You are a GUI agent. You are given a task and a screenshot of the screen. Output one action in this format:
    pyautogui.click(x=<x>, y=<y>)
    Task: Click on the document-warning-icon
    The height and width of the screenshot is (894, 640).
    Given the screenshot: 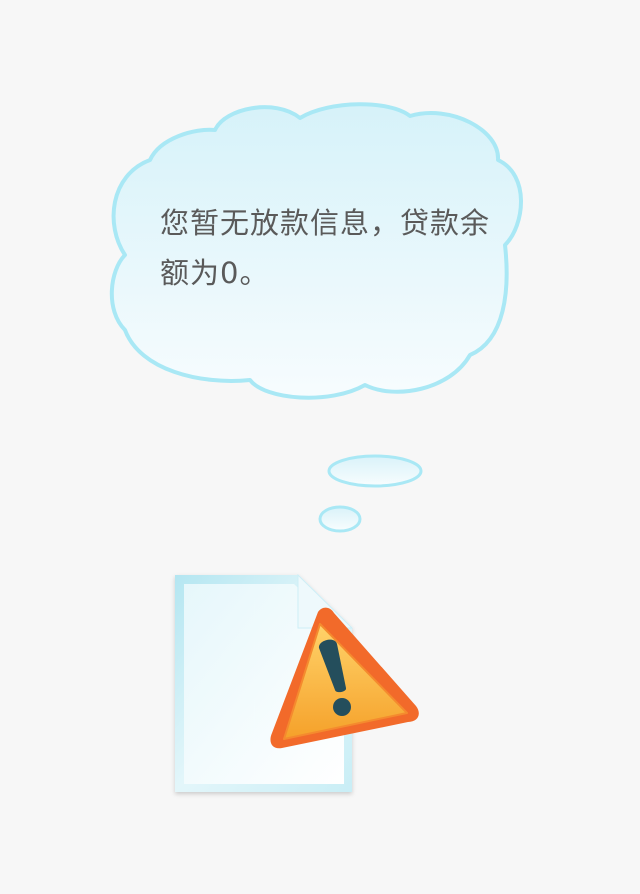 What is the action you would take?
    pyautogui.click(x=297, y=682)
    